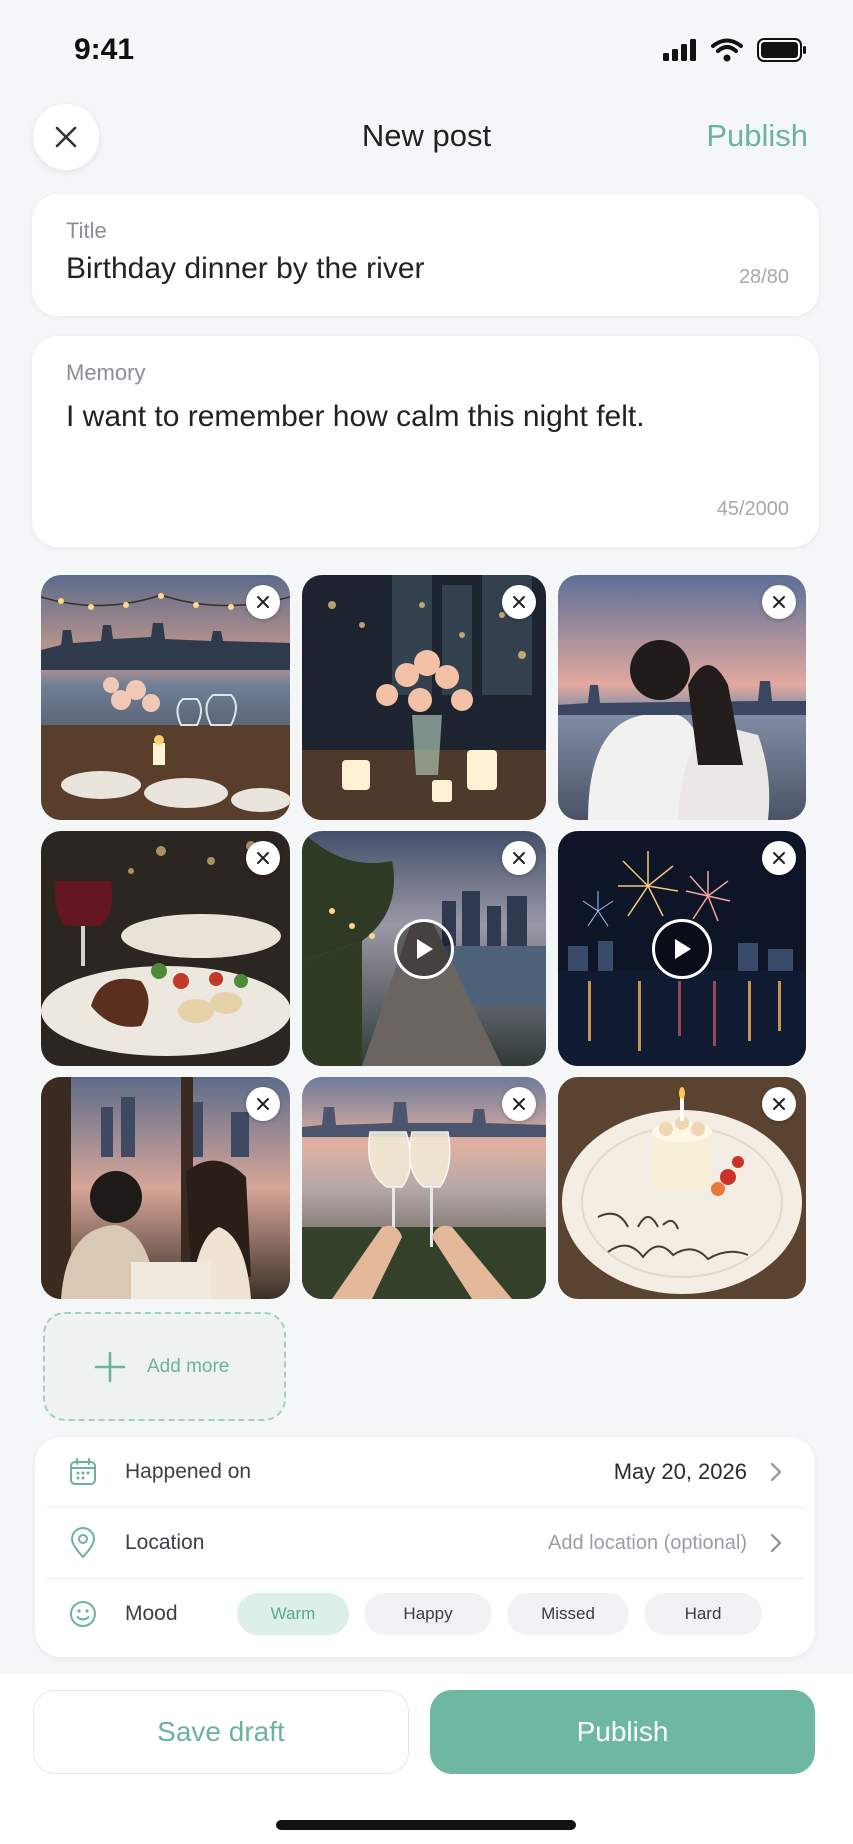 Image resolution: width=853 pixels, height=1844 pixels. Describe the element at coordinates (752, 509) in the screenshot. I see `memory-counter: 45/2000` at that location.